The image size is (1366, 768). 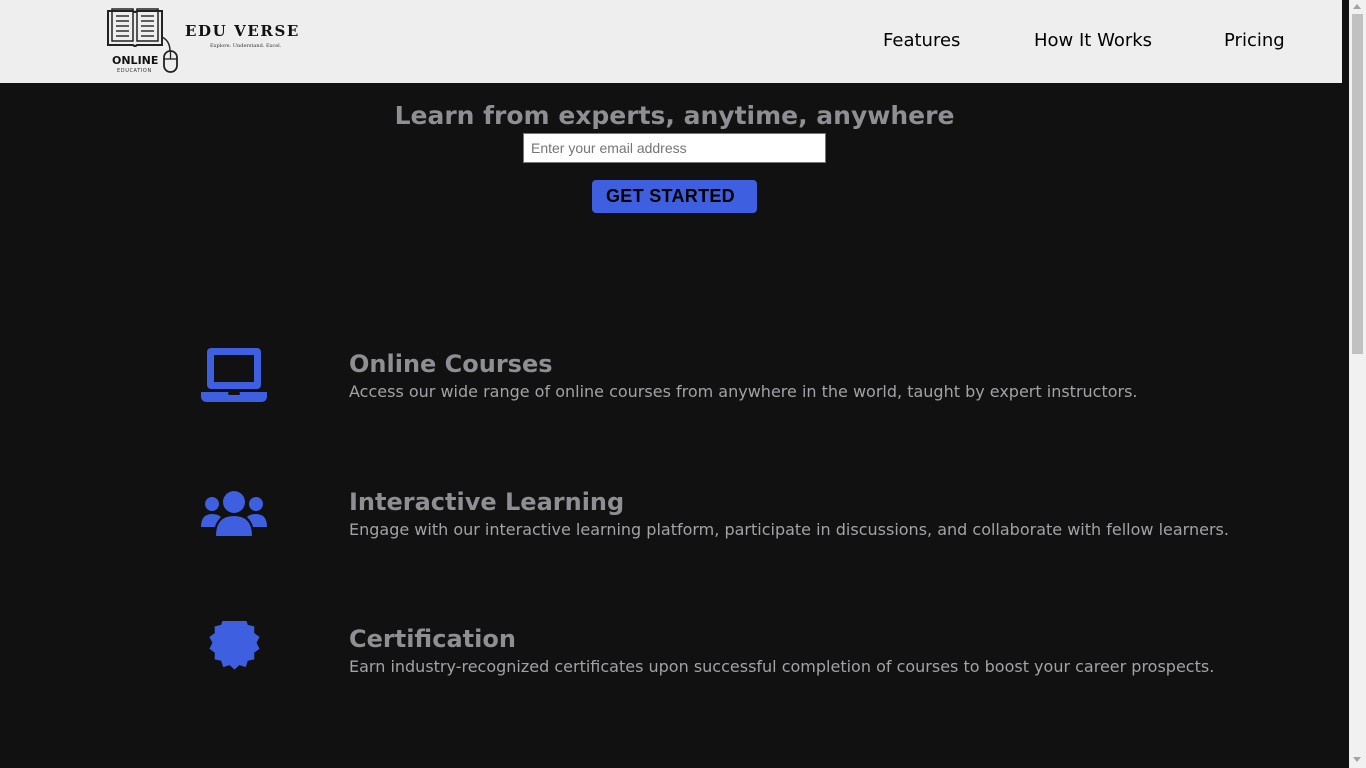 What do you see at coordinates (234, 375) in the screenshot?
I see `laptop-icon` at bounding box center [234, 375].